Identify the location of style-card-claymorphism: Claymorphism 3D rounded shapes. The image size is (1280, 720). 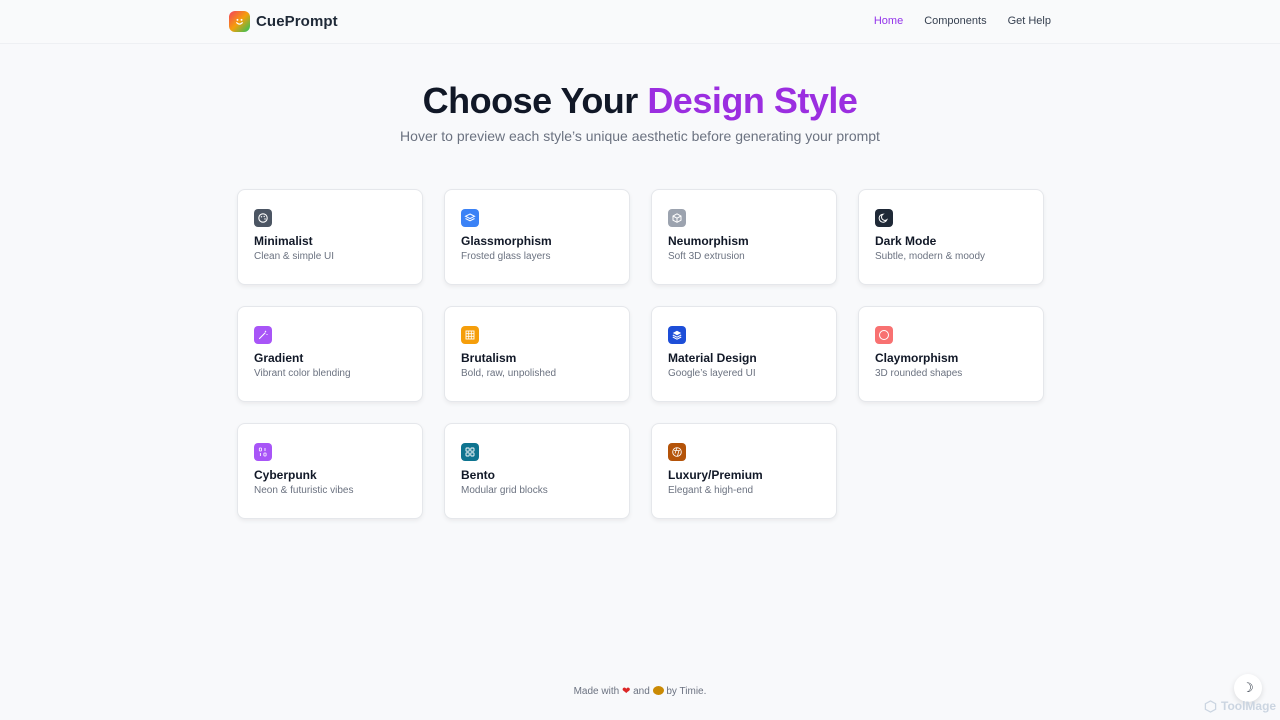
(951, 354).